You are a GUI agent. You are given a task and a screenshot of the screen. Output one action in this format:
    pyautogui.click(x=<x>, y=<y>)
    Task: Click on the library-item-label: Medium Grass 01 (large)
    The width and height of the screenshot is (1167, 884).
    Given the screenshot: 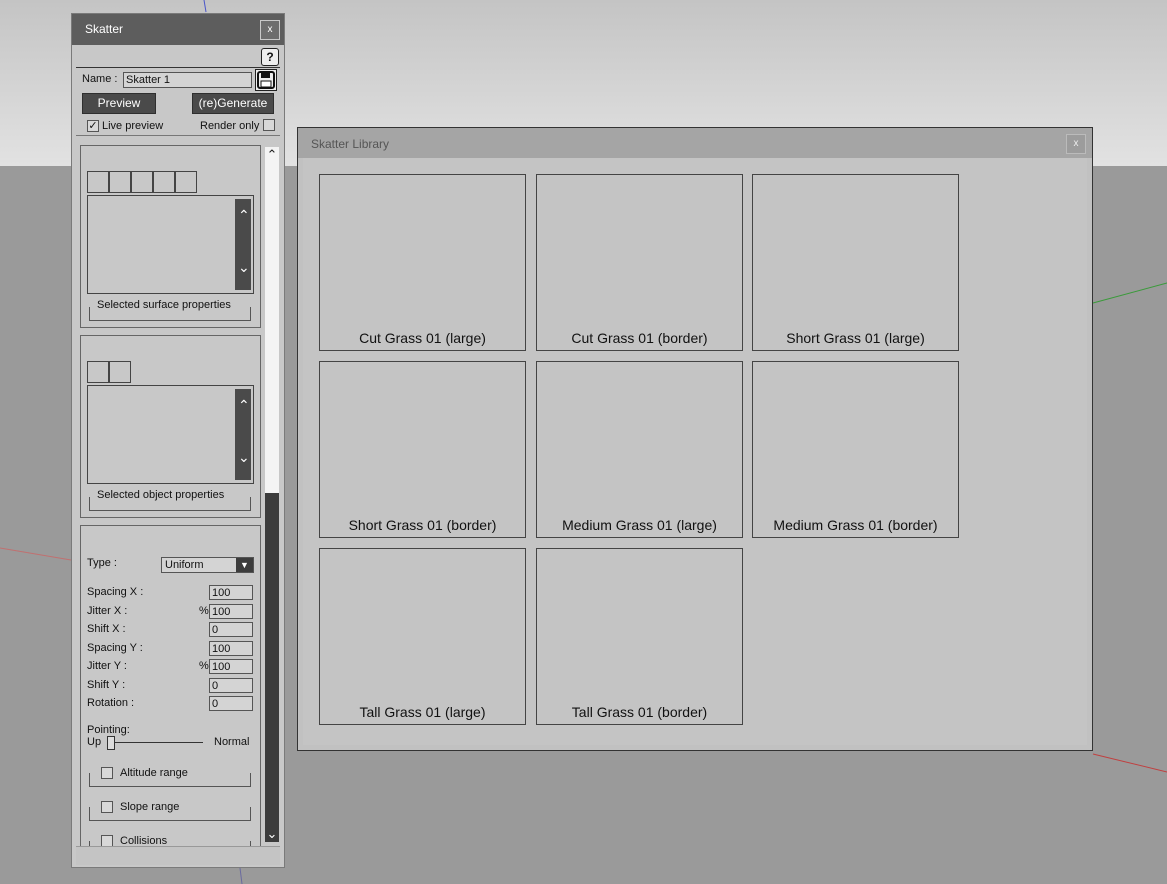 What is the action you would take?
    pyautogui.click(x=639, y=525)
    